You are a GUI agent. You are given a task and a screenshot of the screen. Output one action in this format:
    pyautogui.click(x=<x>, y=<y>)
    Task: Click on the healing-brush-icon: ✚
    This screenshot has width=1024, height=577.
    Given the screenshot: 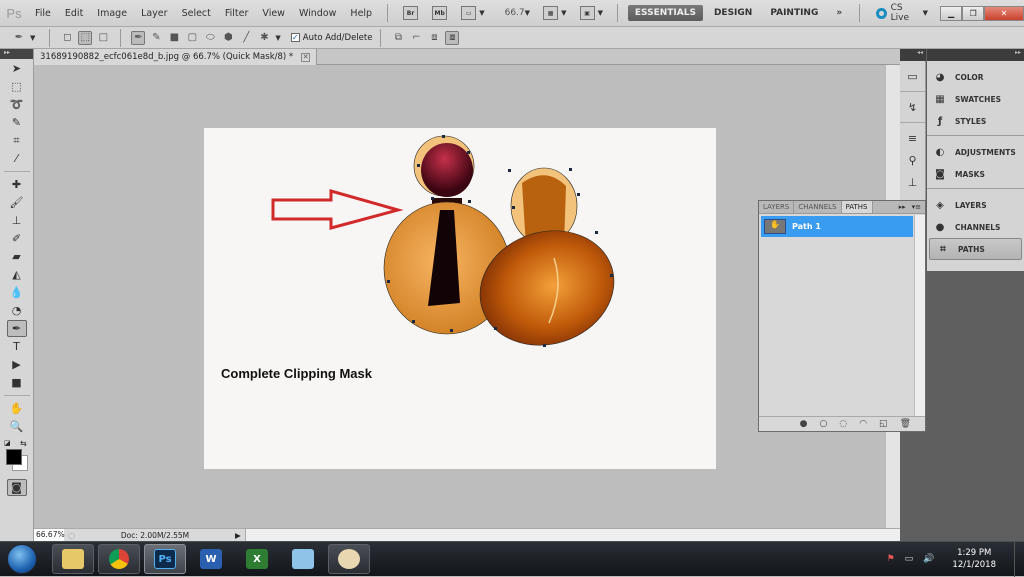 What is the action you would take?
    pyautogui.click(x=17, y=184)
    